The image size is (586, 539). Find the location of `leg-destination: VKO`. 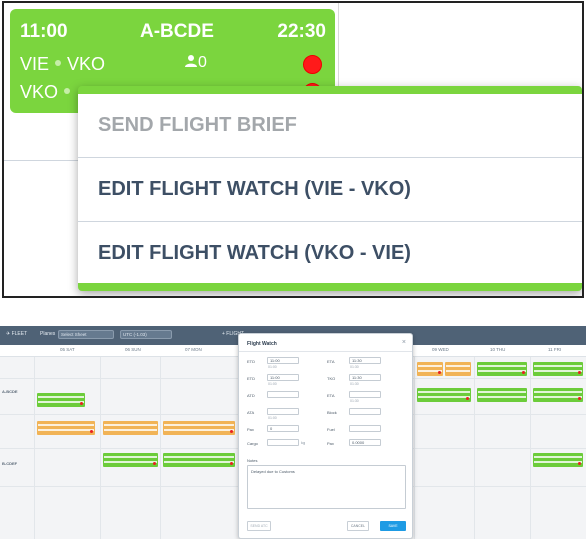

leg-destination: VKO is located at coordinates (86, 64).